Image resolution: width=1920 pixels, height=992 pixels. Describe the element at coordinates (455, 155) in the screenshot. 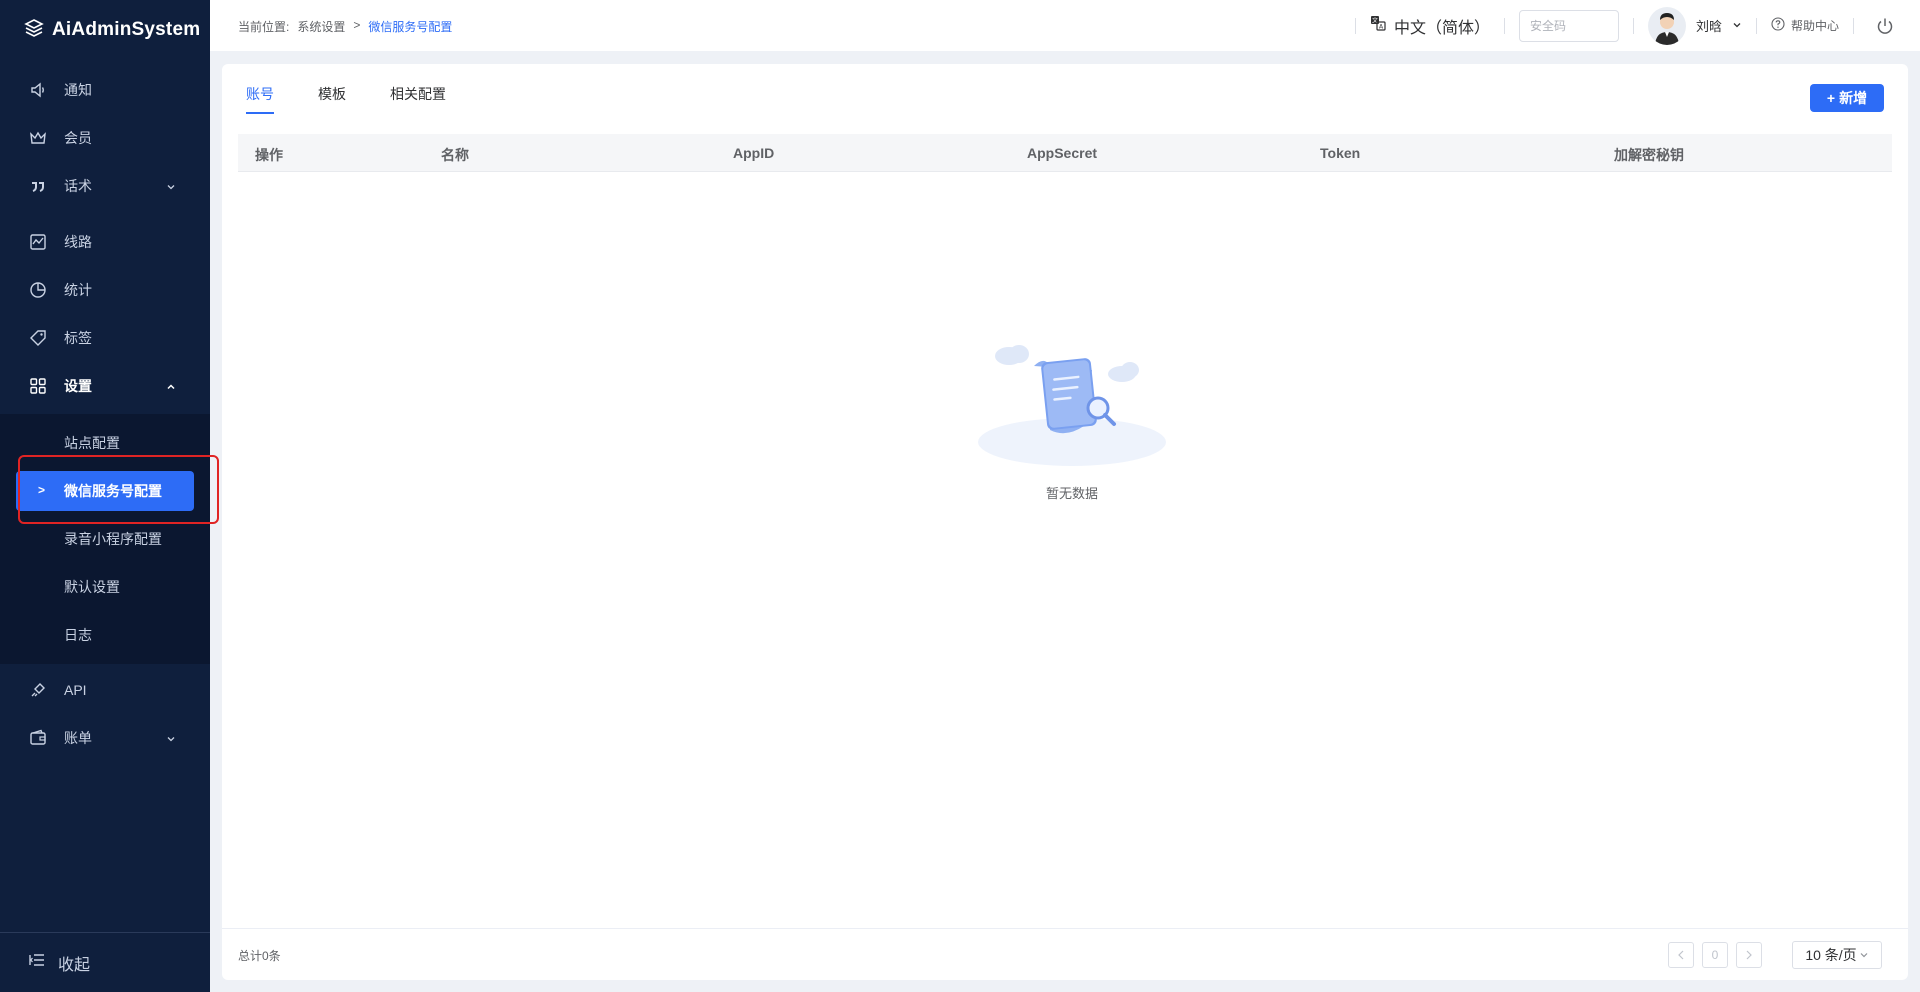

I see `column-header-name: 名称` at that location.